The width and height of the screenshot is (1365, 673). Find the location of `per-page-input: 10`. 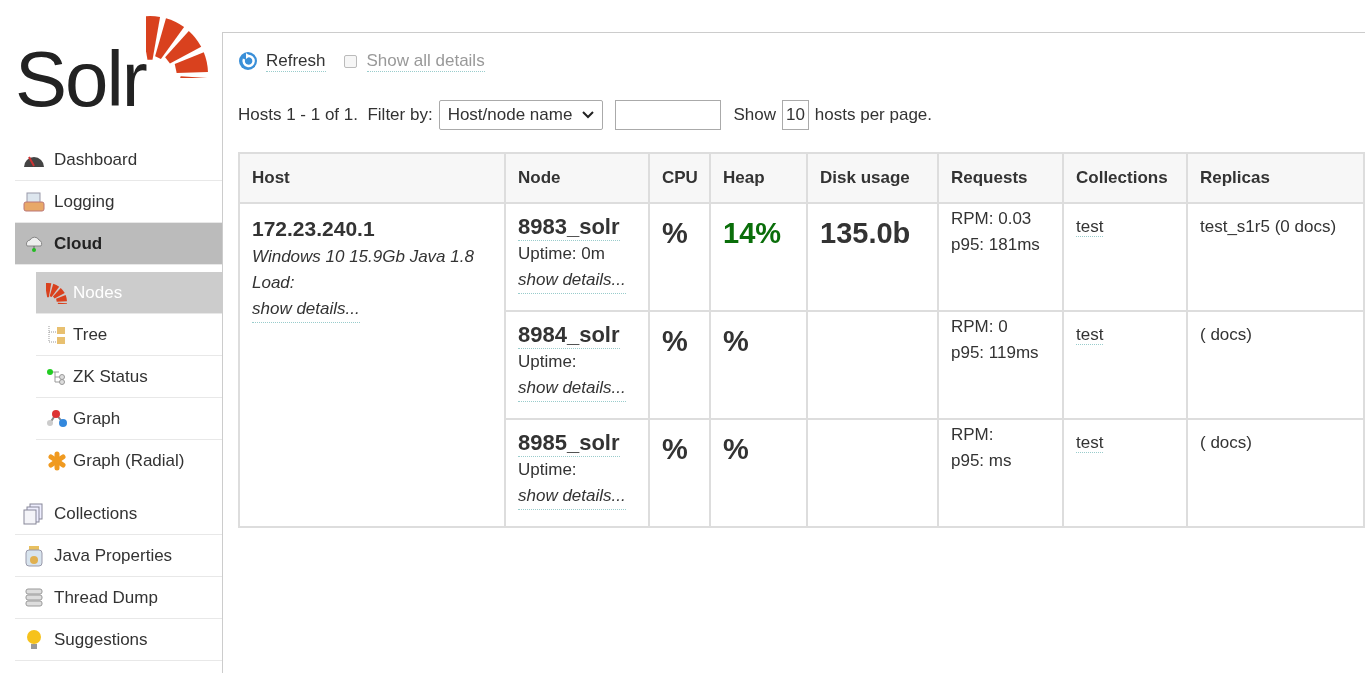

per-page-input: 10 is located at coordinates (795, 115).